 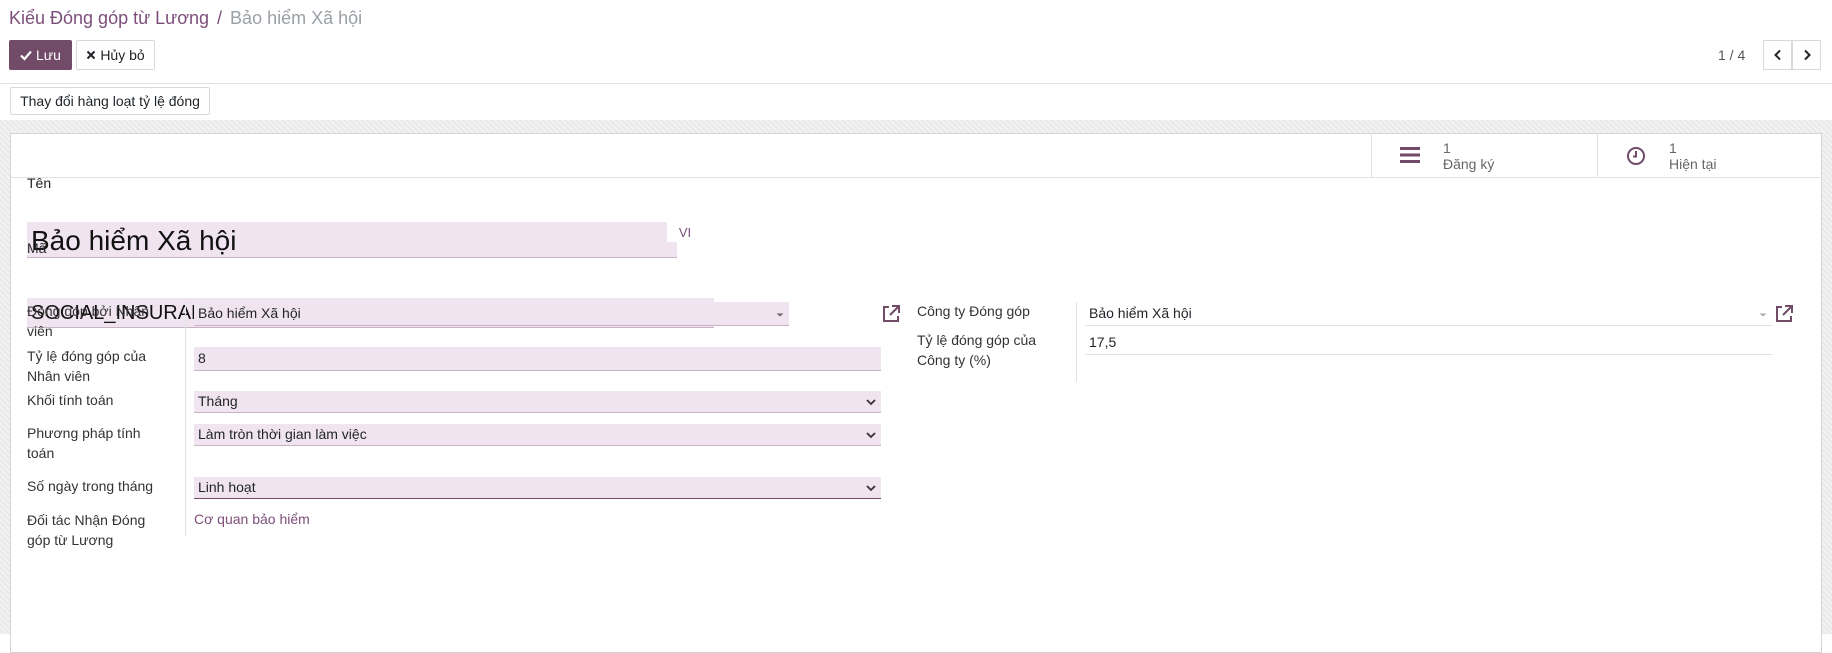 What do you see at coordinates (134, 240) in the screenshot?
I see `name-value: Bảo hiểm Xã hội` at bounding box center [134, 240].